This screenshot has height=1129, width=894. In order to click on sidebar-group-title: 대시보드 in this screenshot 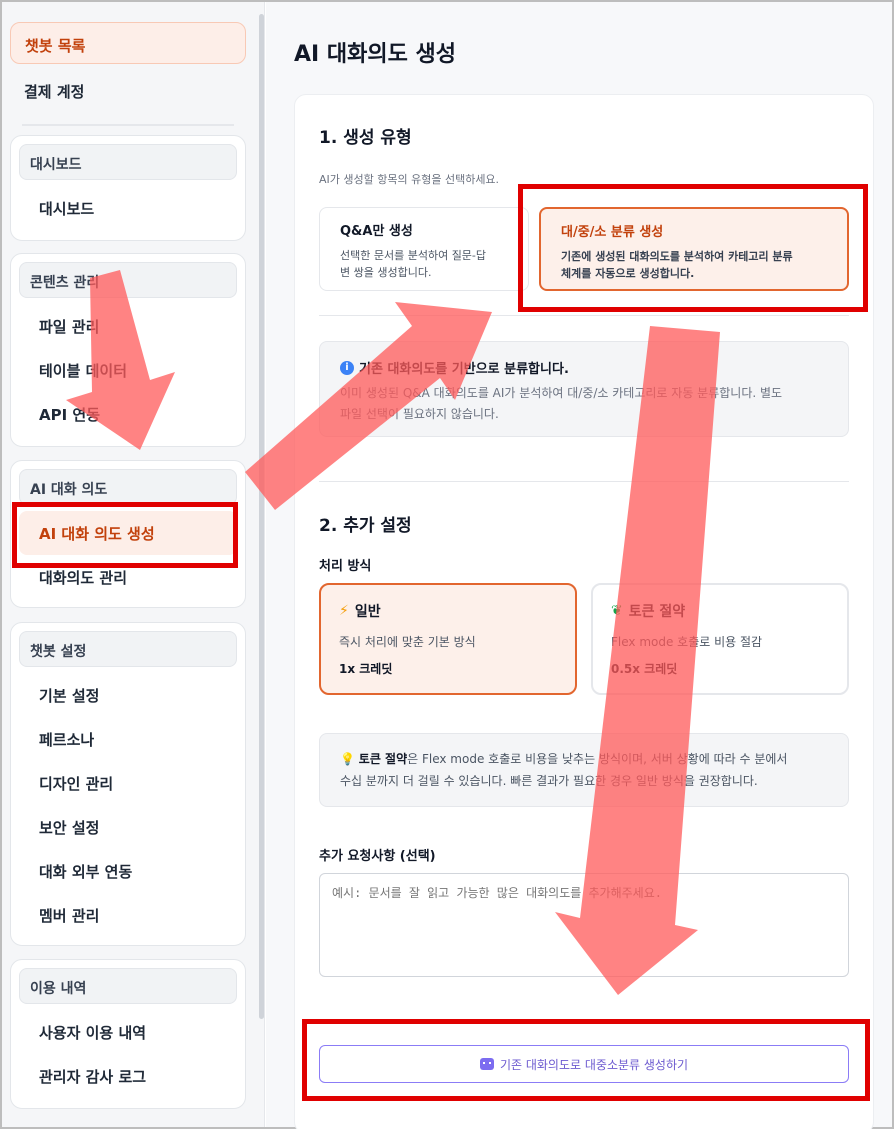, I will do `click(128, 162)`.